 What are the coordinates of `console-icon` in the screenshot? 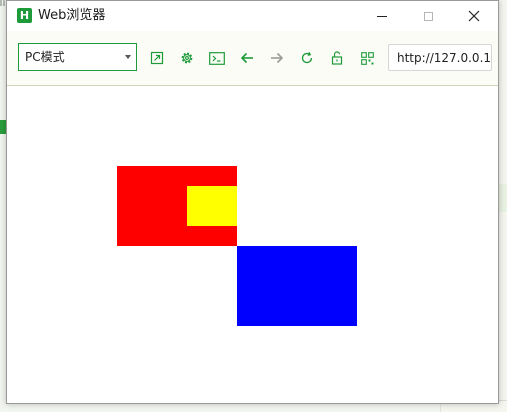 It's located at (217, 58).